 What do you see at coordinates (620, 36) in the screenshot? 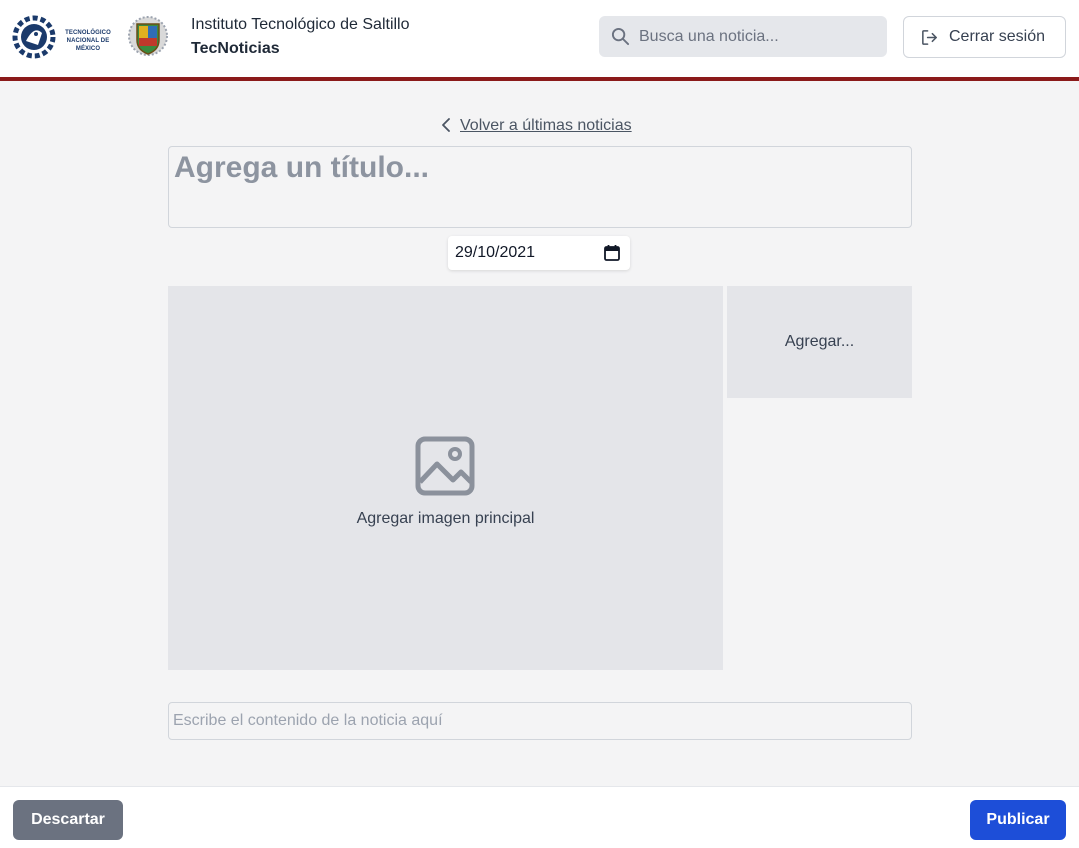
I see `search-icon` at bounding box center [620, 36].